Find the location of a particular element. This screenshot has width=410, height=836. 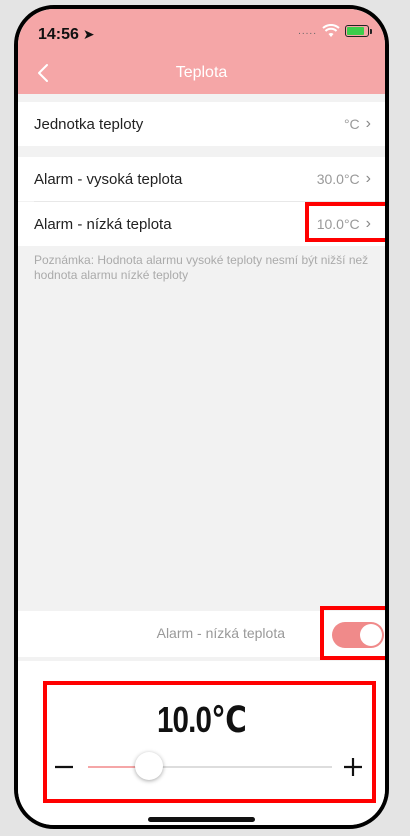

page-title: Teplota is located at coordinates (201, 72).